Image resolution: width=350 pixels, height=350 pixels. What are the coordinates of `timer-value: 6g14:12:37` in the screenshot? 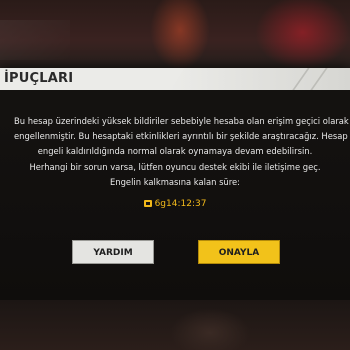 It's located at (180, 204).